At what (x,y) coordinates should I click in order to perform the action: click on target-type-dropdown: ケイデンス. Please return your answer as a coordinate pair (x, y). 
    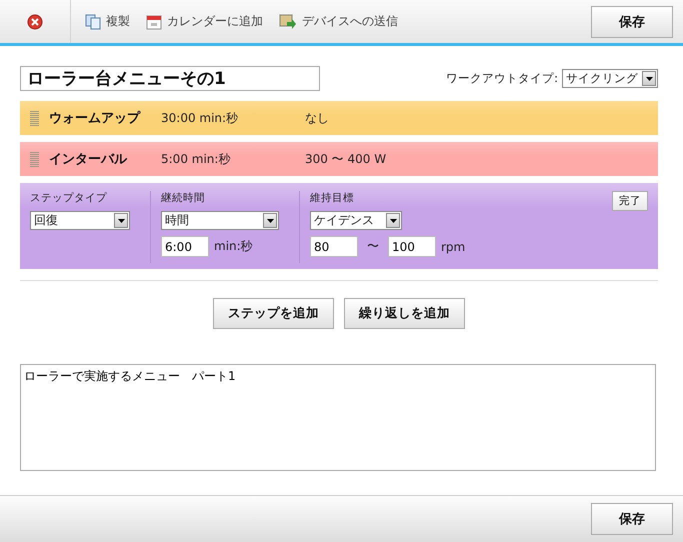
    Looking at the image, I should click on (356, 220).